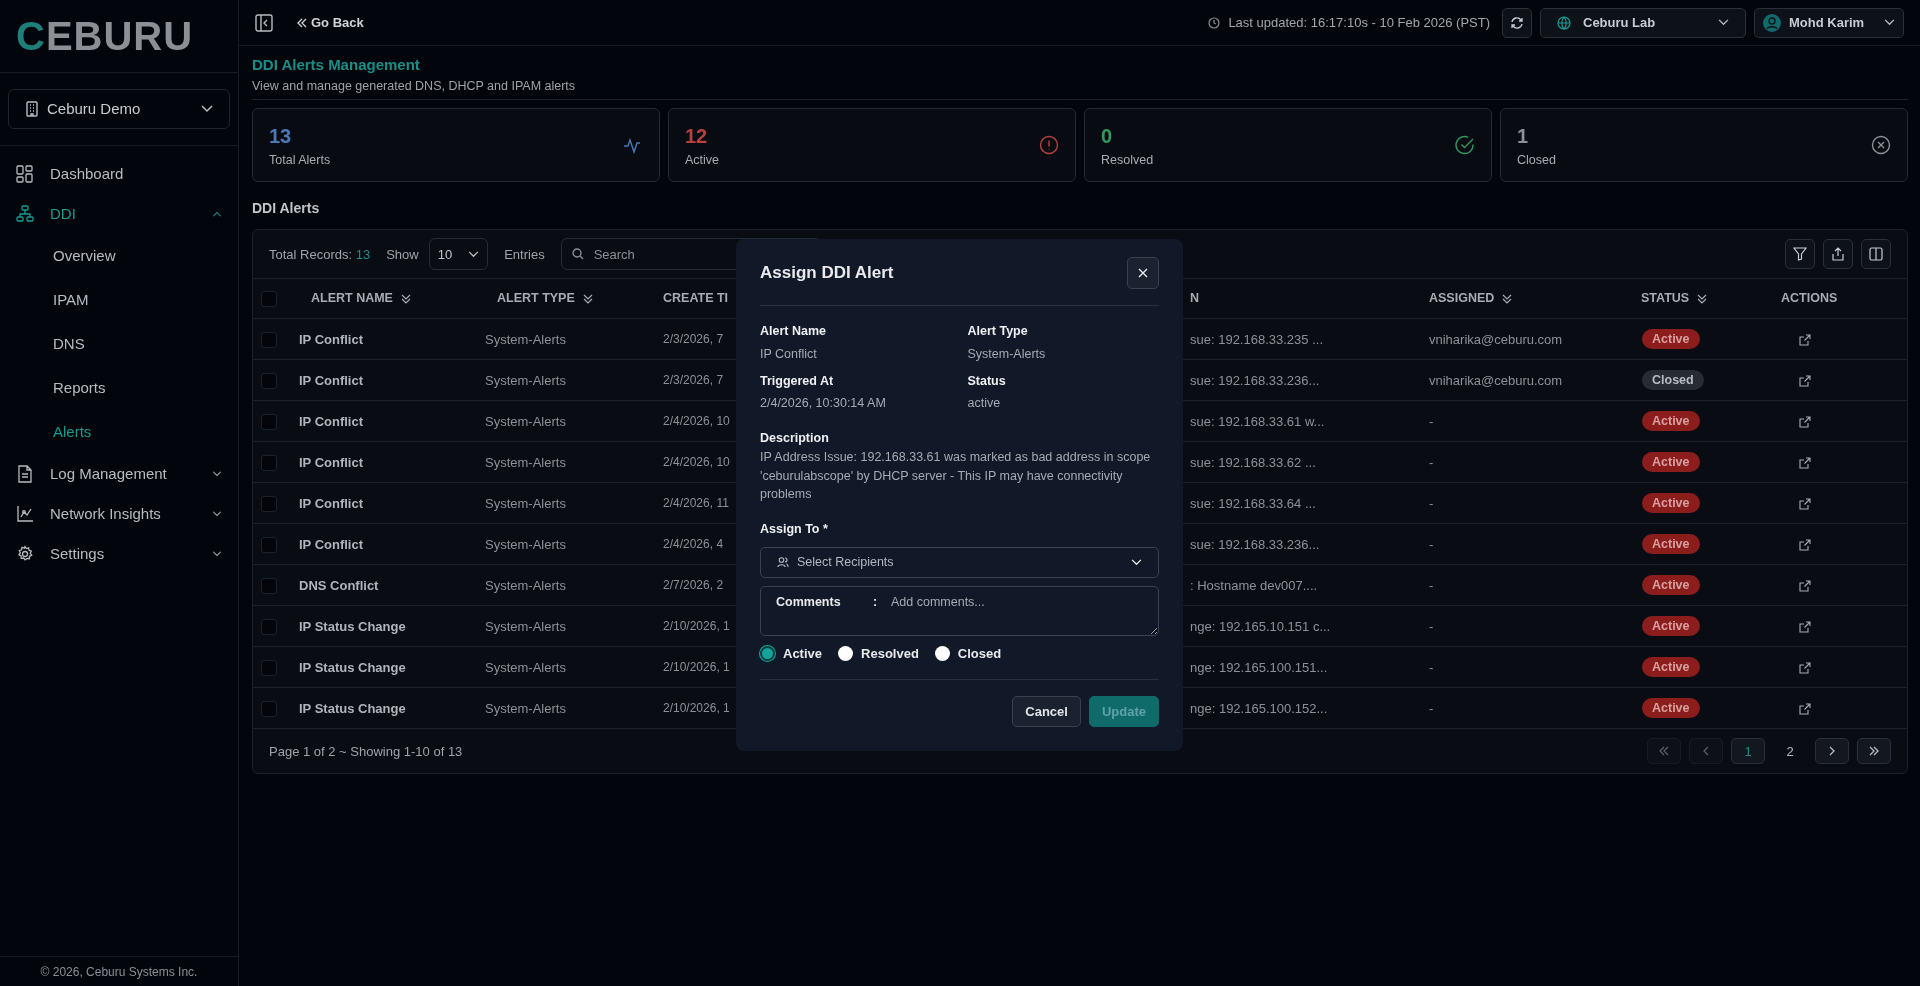 The image size is (1920, 986). I want to click on chevron-down-icon, so click(1723, 22).